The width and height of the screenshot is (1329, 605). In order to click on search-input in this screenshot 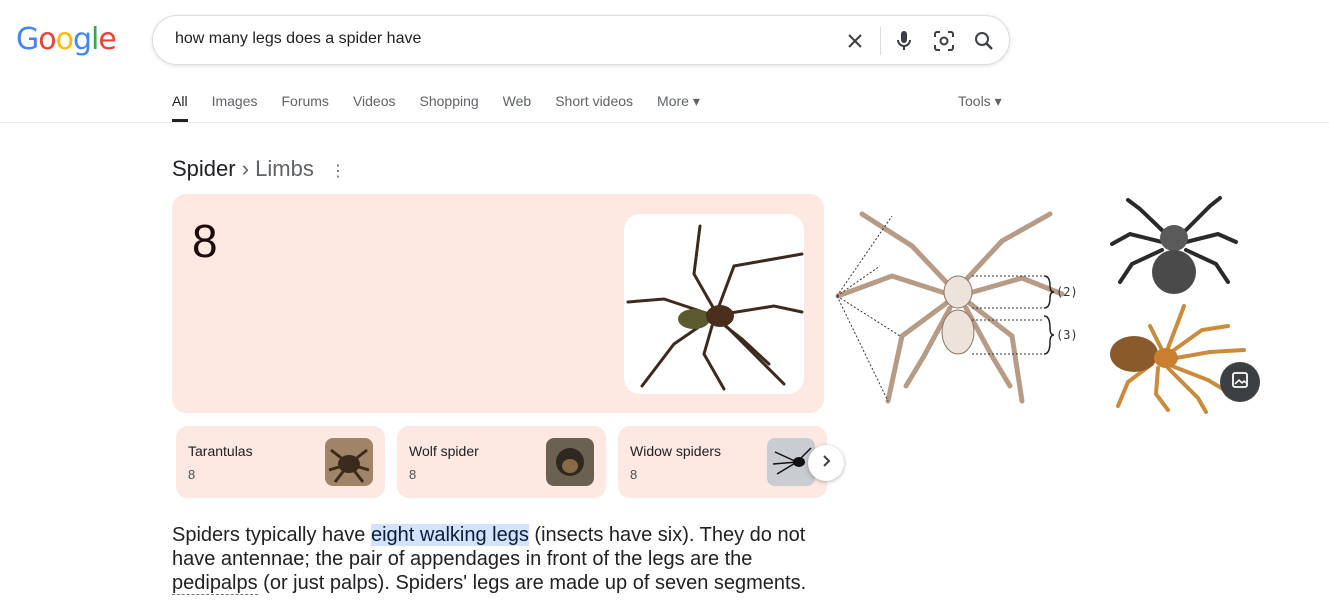, I will do `click(475, 39)`.